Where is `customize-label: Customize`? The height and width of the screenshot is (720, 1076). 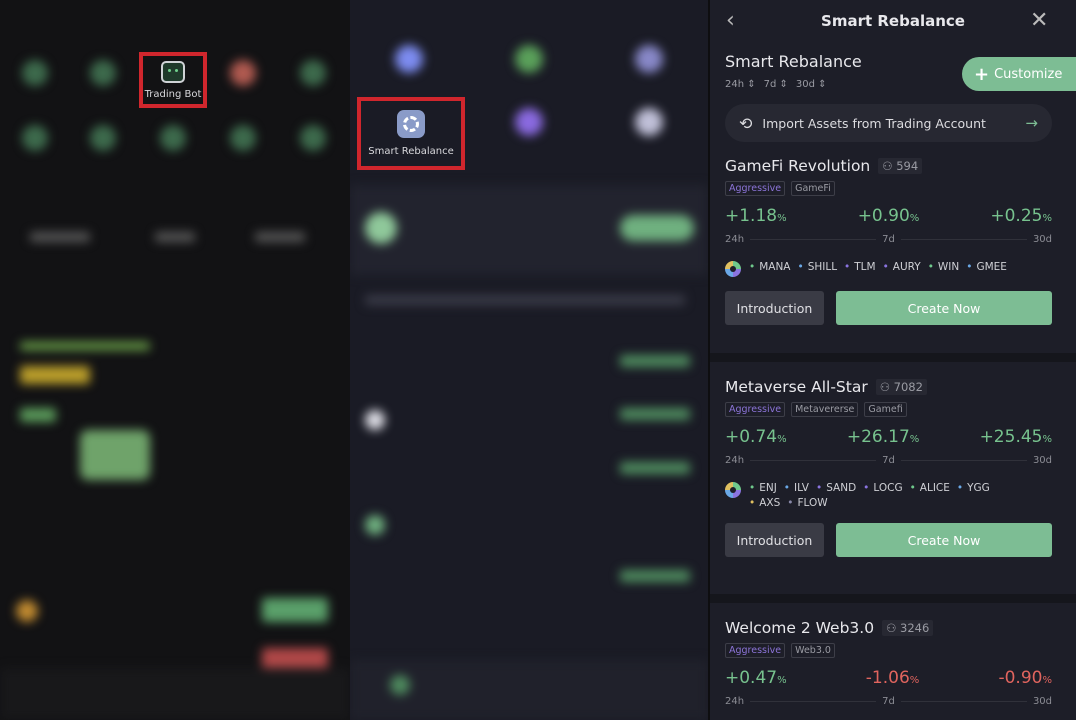
customize-label: Customize is located at coordinates (1028, 74).